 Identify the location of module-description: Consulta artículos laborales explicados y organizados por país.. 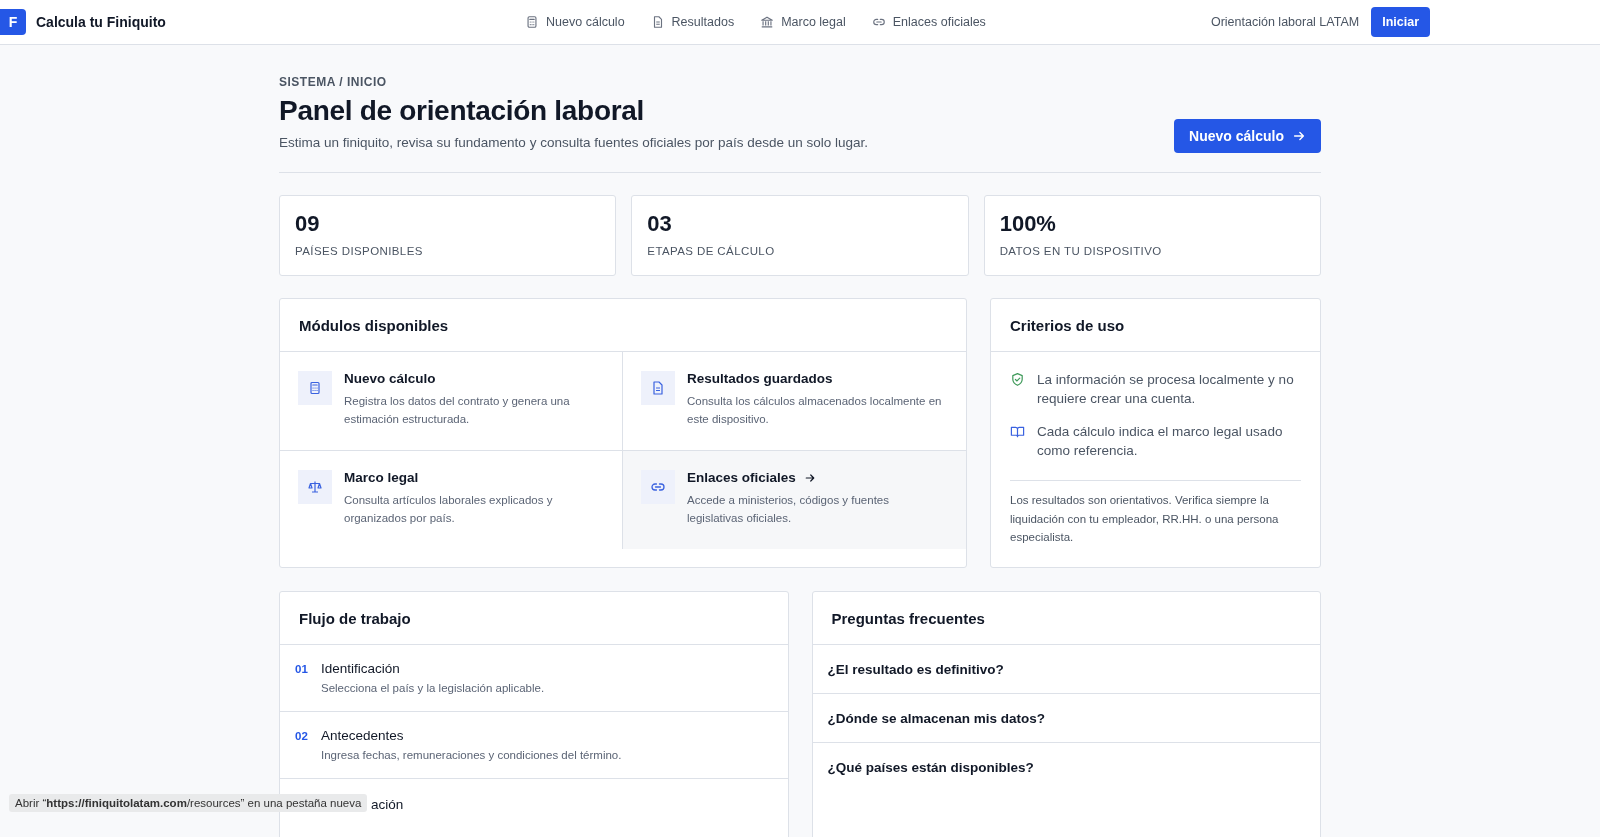
(449, 509).